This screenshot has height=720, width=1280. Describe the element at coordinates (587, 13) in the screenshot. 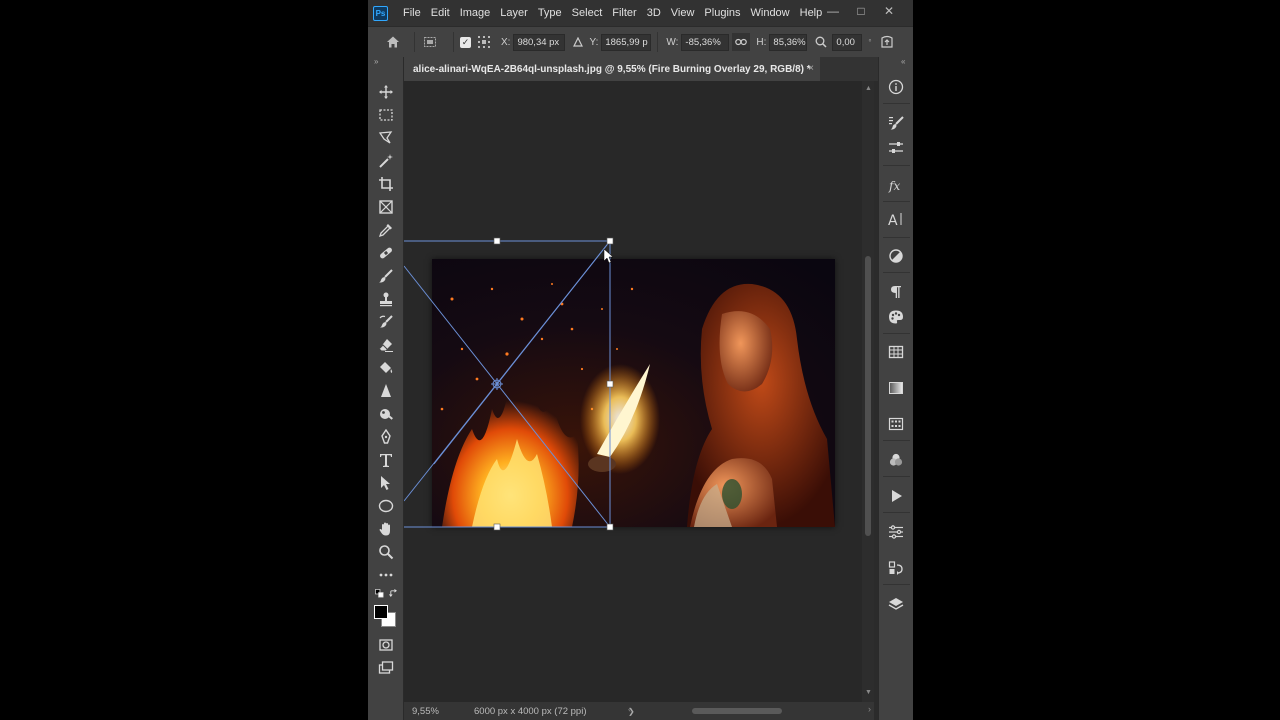

I see `menu-select: Select` at that location.